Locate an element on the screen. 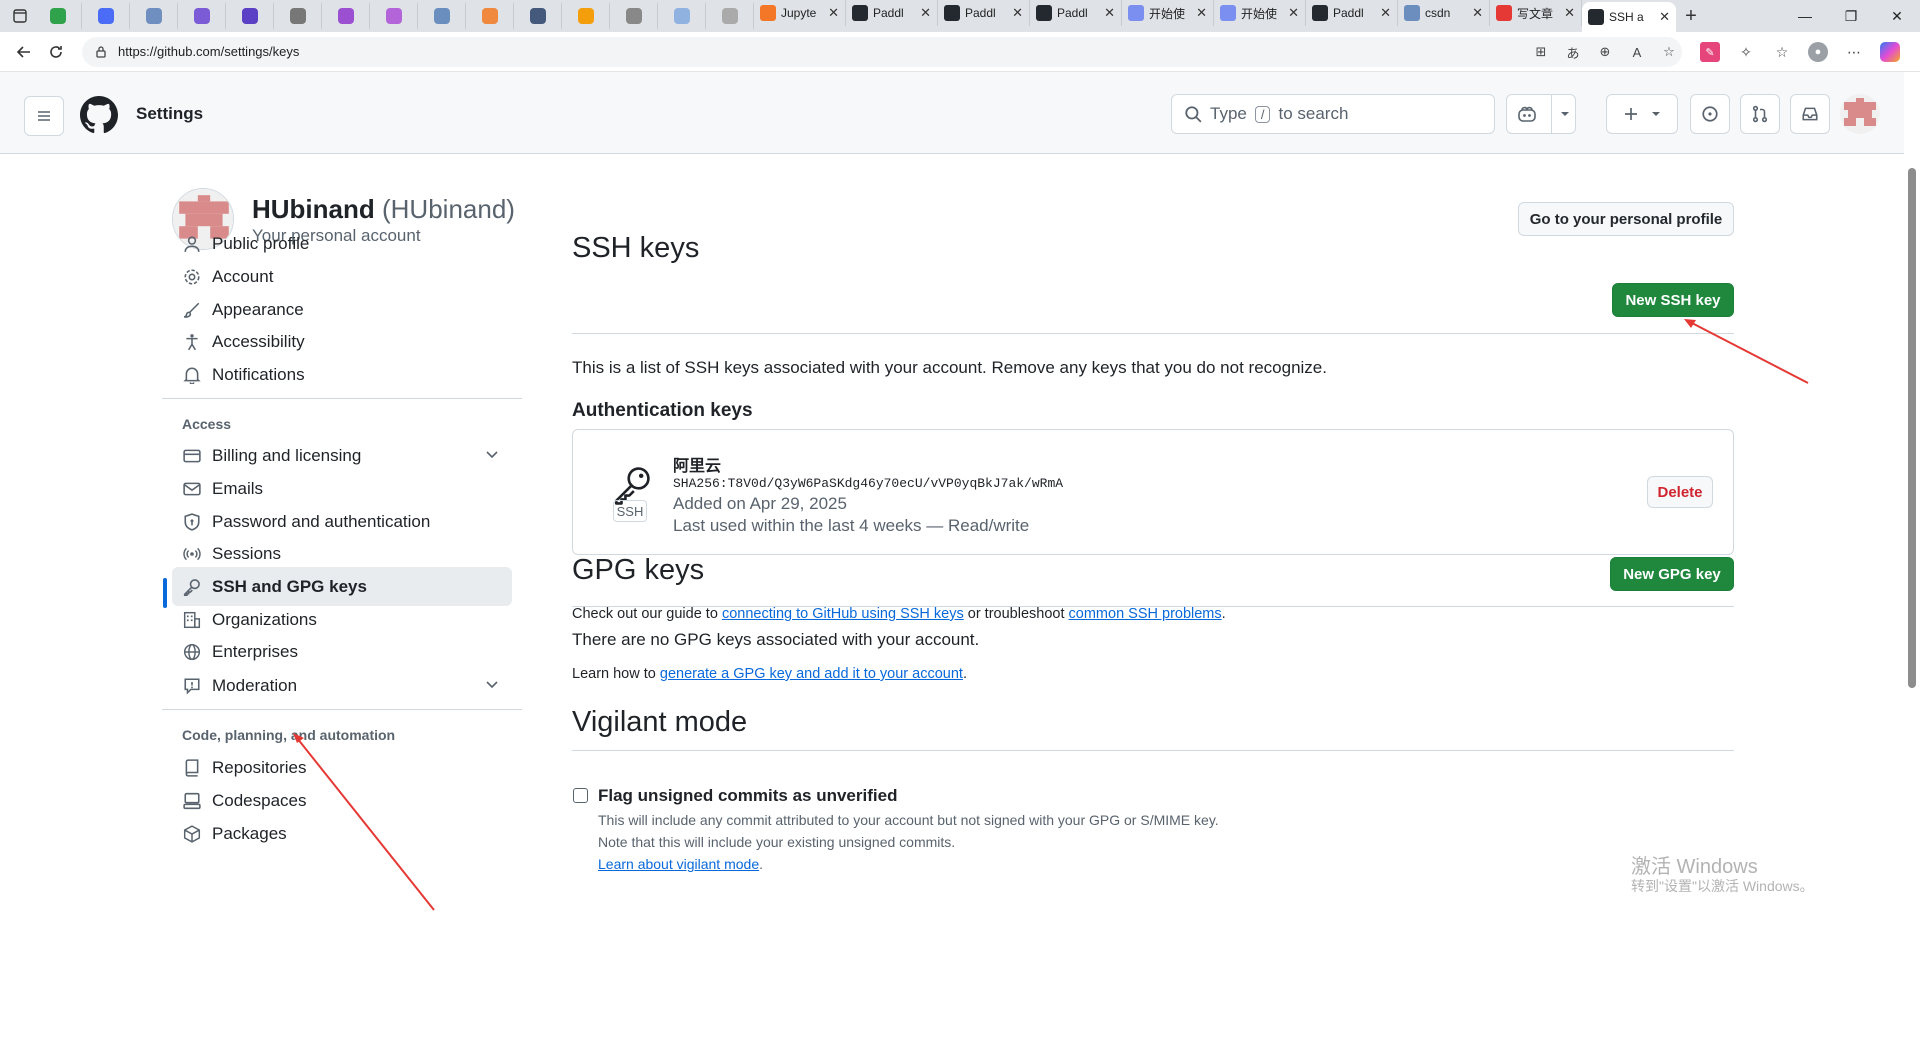  github-logo-icon is located at coordinates (99, 115).